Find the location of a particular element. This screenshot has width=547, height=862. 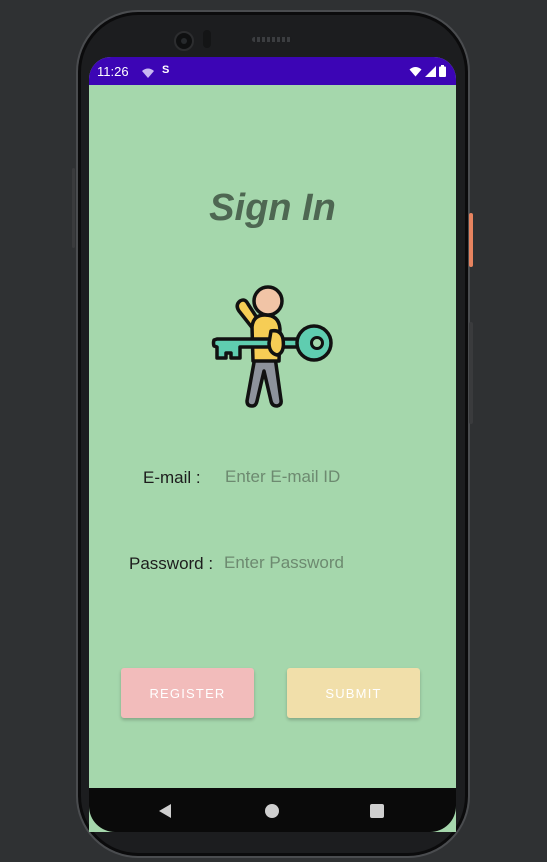

password-label: Password : is located at coordinates (171, 563).